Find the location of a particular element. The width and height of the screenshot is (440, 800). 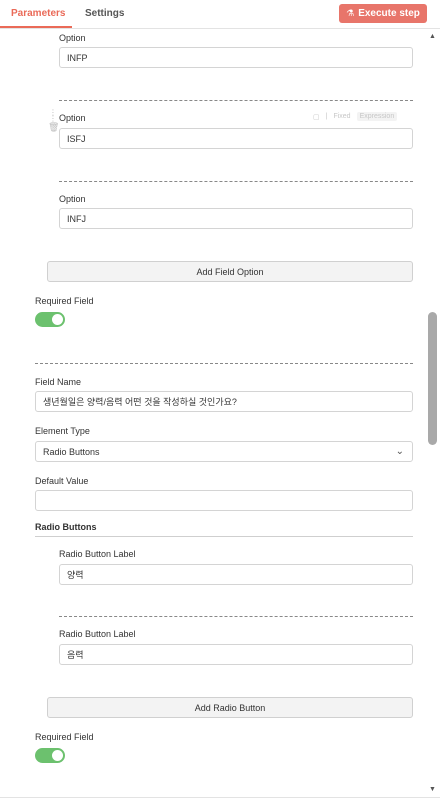

tab-settings: Settings is located at coordinates (104, 13).